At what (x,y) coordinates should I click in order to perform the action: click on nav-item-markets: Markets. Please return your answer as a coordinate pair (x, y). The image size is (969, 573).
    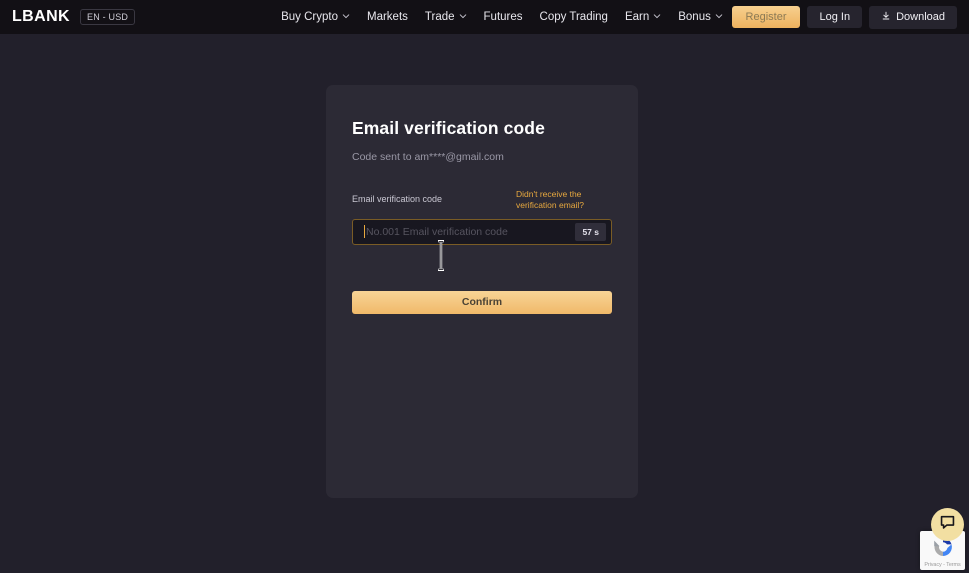
    Looking at the image, I should click on (387, 17).